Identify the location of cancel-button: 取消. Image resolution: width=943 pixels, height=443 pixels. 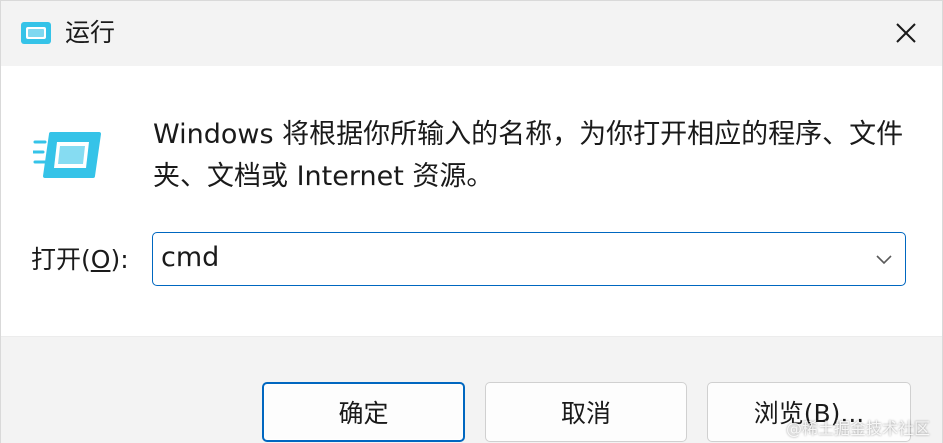
(586, 412).